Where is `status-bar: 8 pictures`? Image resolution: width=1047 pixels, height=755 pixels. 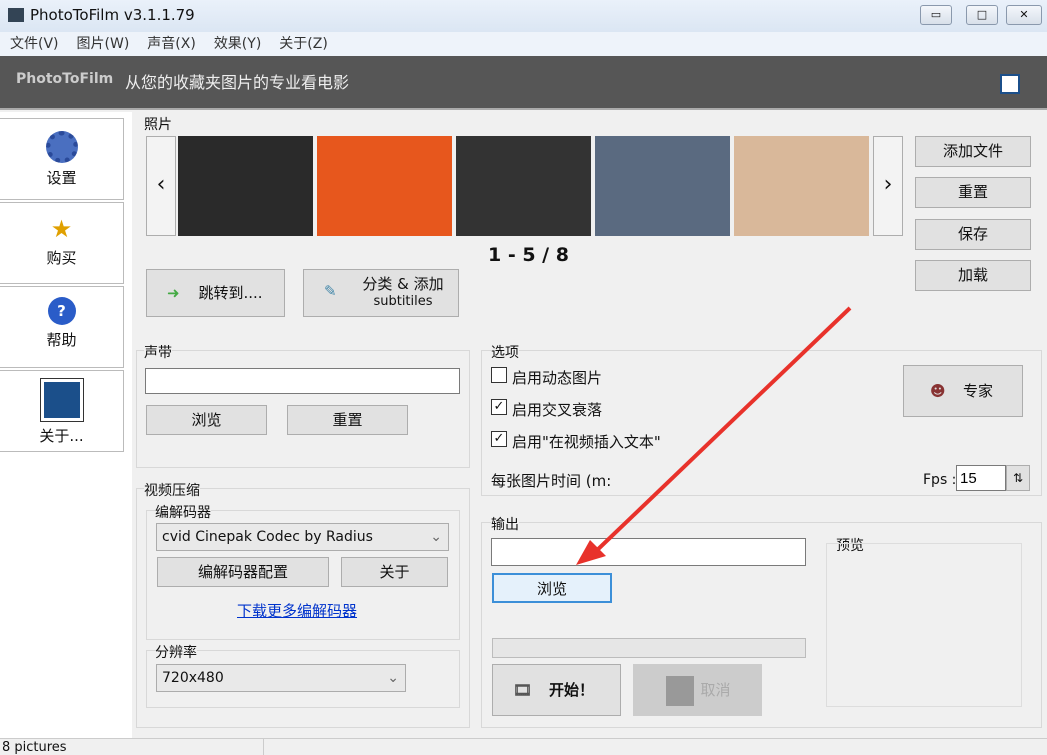 status-bar: 8 pictures is located at coordinates (523, 746).